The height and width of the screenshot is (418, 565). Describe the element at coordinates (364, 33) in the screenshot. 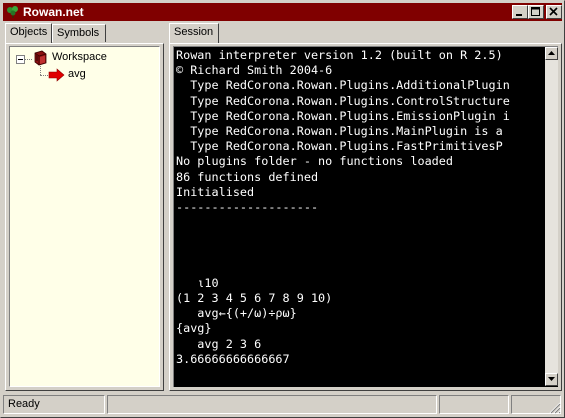

I see `right-tab-strip: Session` at that location.